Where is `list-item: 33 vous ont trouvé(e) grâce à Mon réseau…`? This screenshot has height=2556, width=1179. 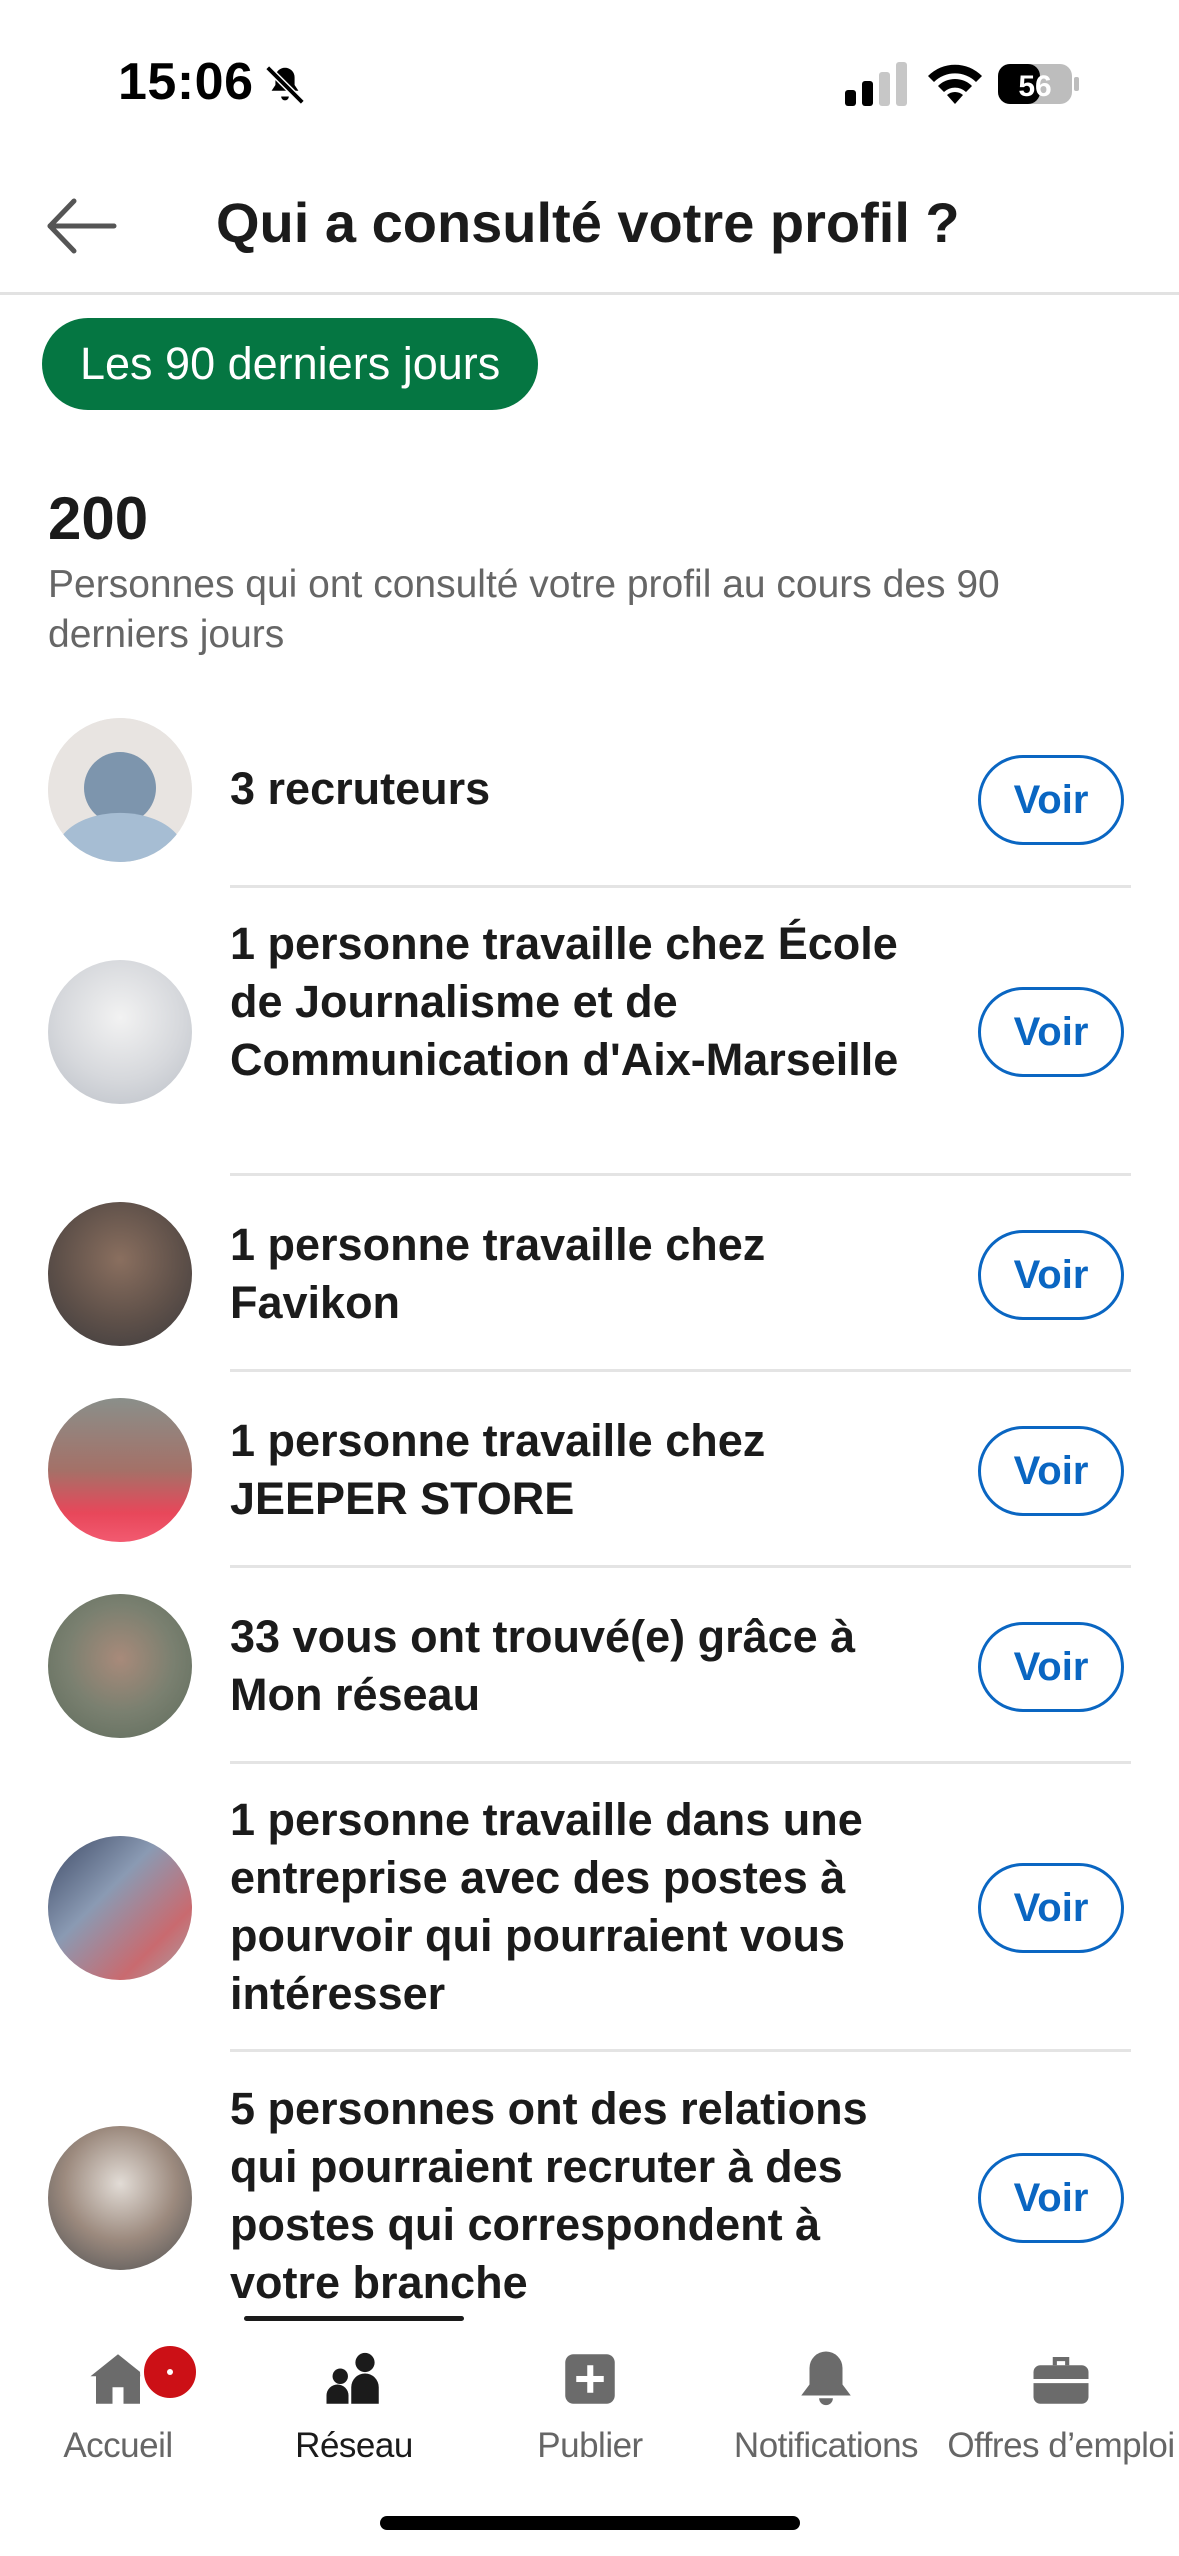
list-item: 33 vous ont trouvé(e) grâce à Mon réseau… is located at coordinates (589, 1666).